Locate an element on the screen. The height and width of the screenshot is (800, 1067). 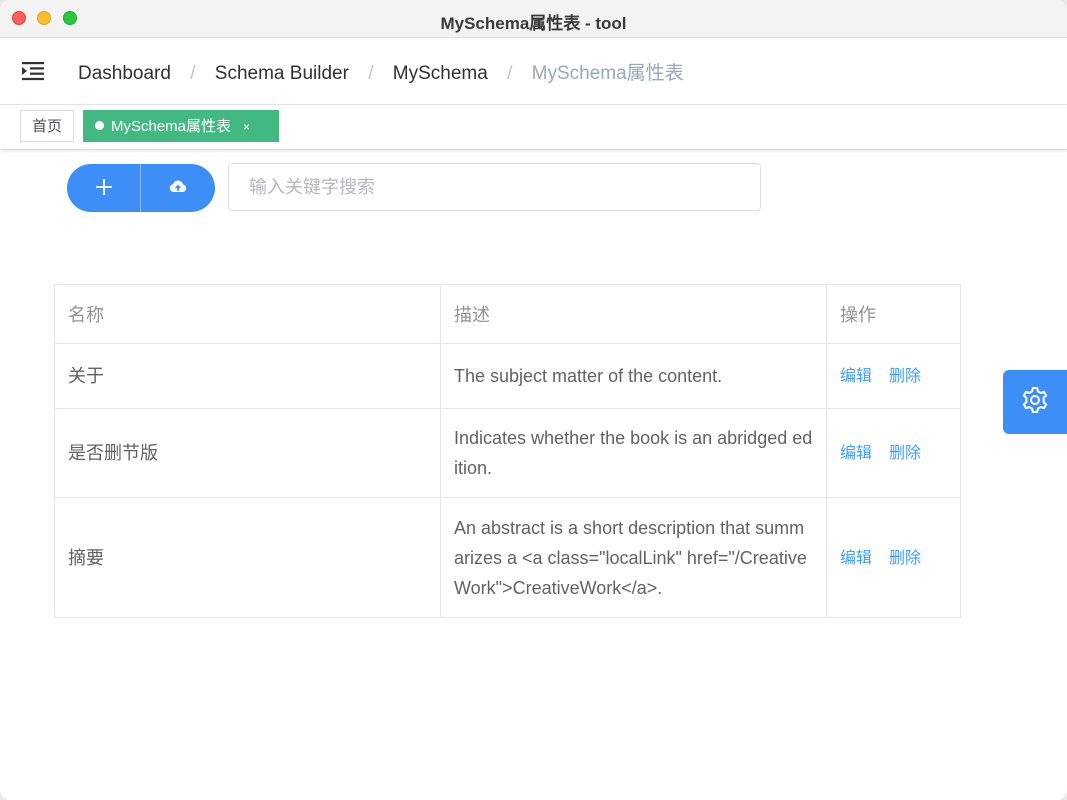
column-header-name: 名称 is located at coordinates (247, 314).